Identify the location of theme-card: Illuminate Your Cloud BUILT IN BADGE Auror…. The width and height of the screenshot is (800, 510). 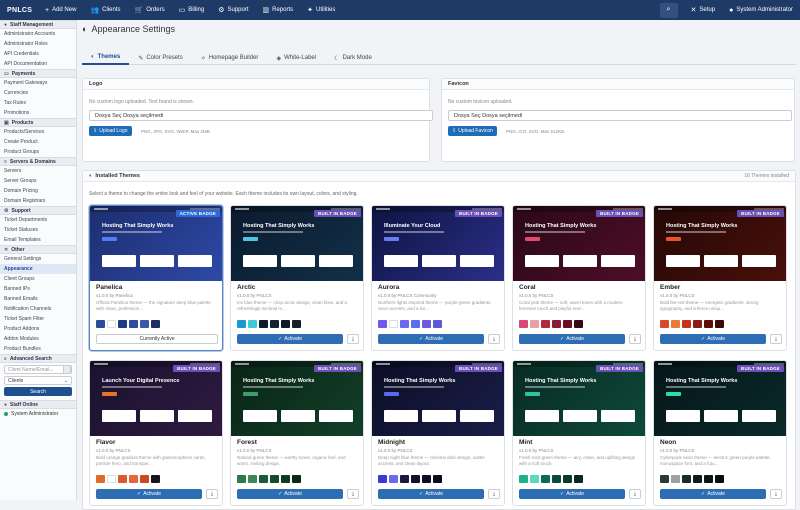
(438, 278).